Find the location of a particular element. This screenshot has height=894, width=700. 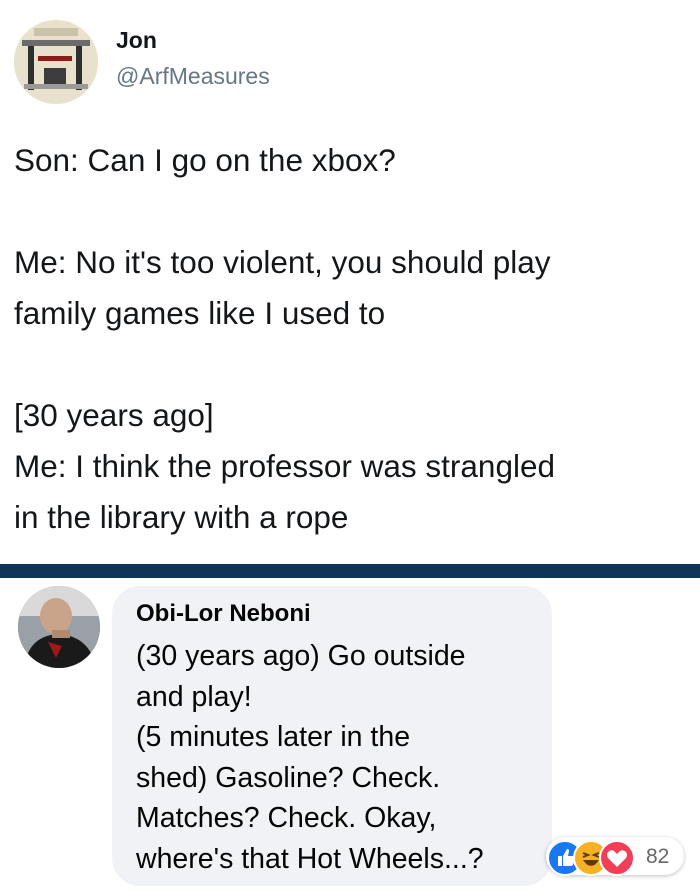

tweet-author-avatar is located at coordinates (56, 62).